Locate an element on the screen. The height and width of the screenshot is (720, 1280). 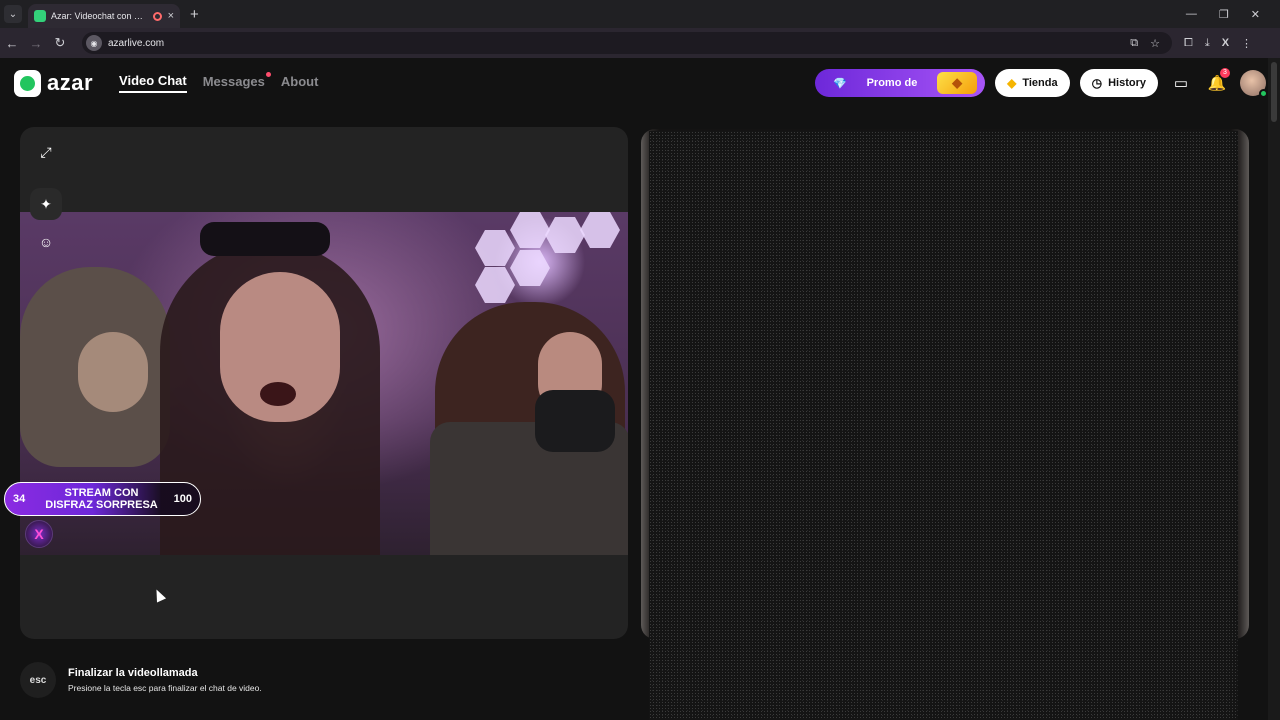
nav-video-chat: Video Chat is located at coordinates (153, 83).